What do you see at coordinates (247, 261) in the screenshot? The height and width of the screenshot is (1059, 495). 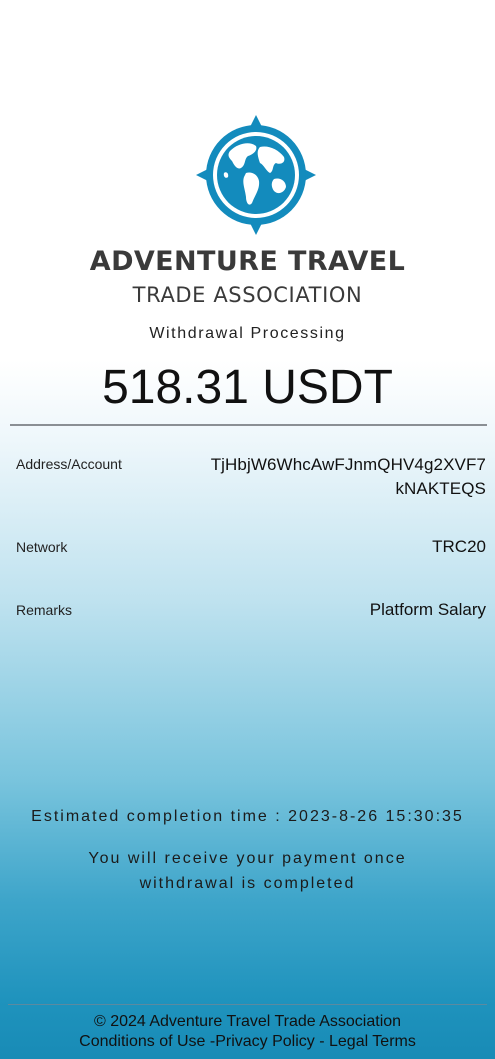 I see `brand-name: ADVENTURE TRAVEL` at bounding box center [247, 261].